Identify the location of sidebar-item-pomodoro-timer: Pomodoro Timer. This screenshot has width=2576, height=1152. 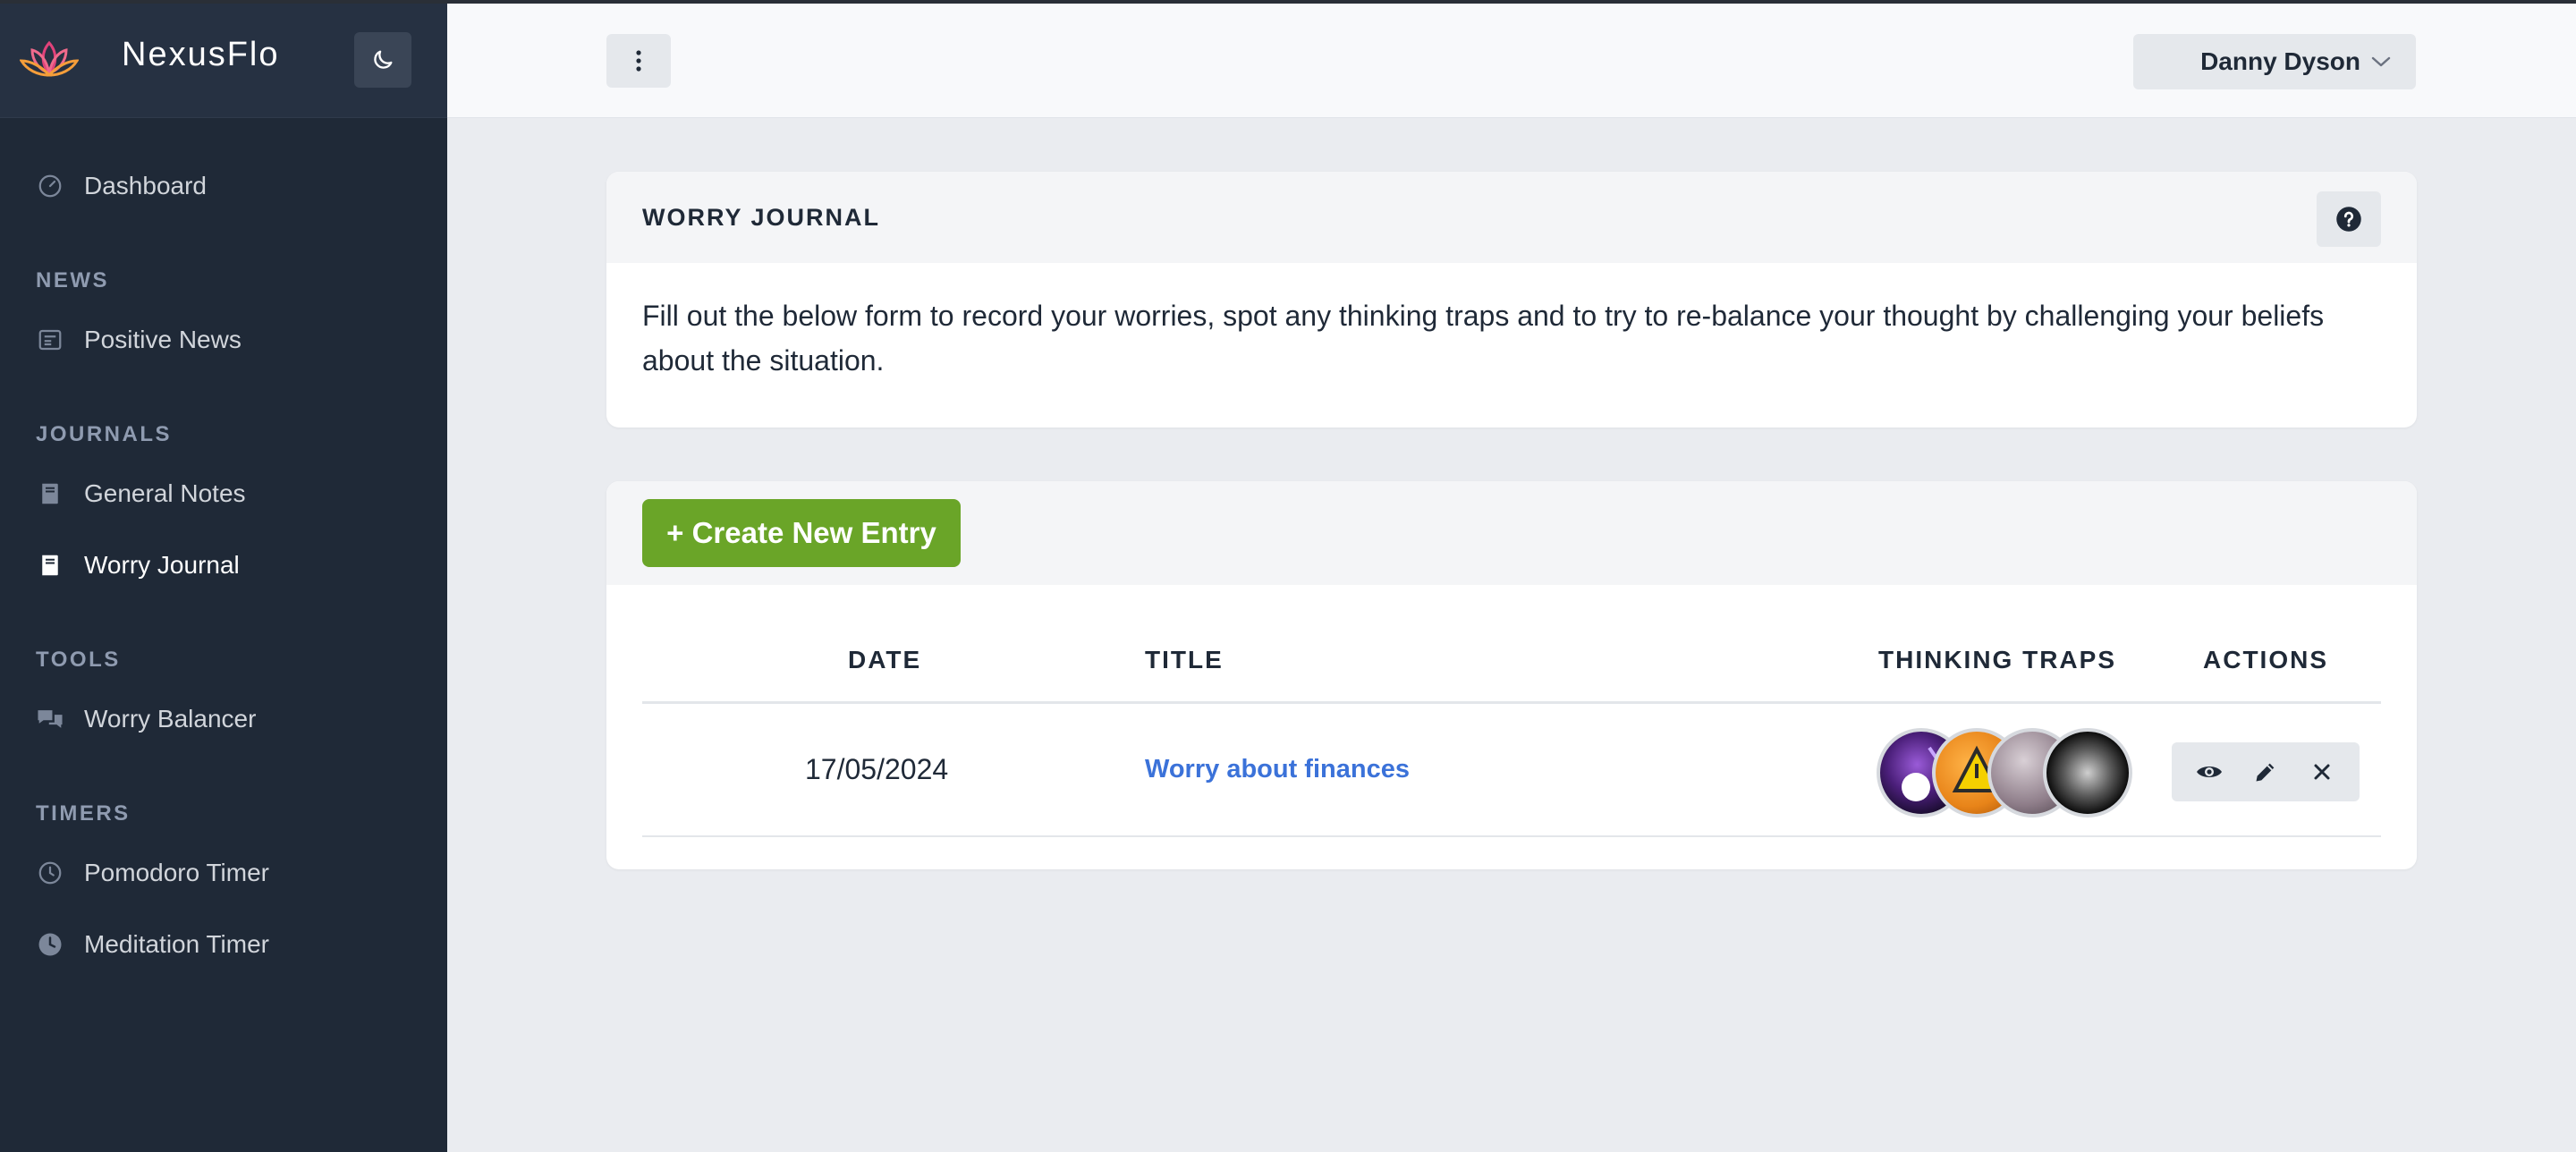
(152, 873).